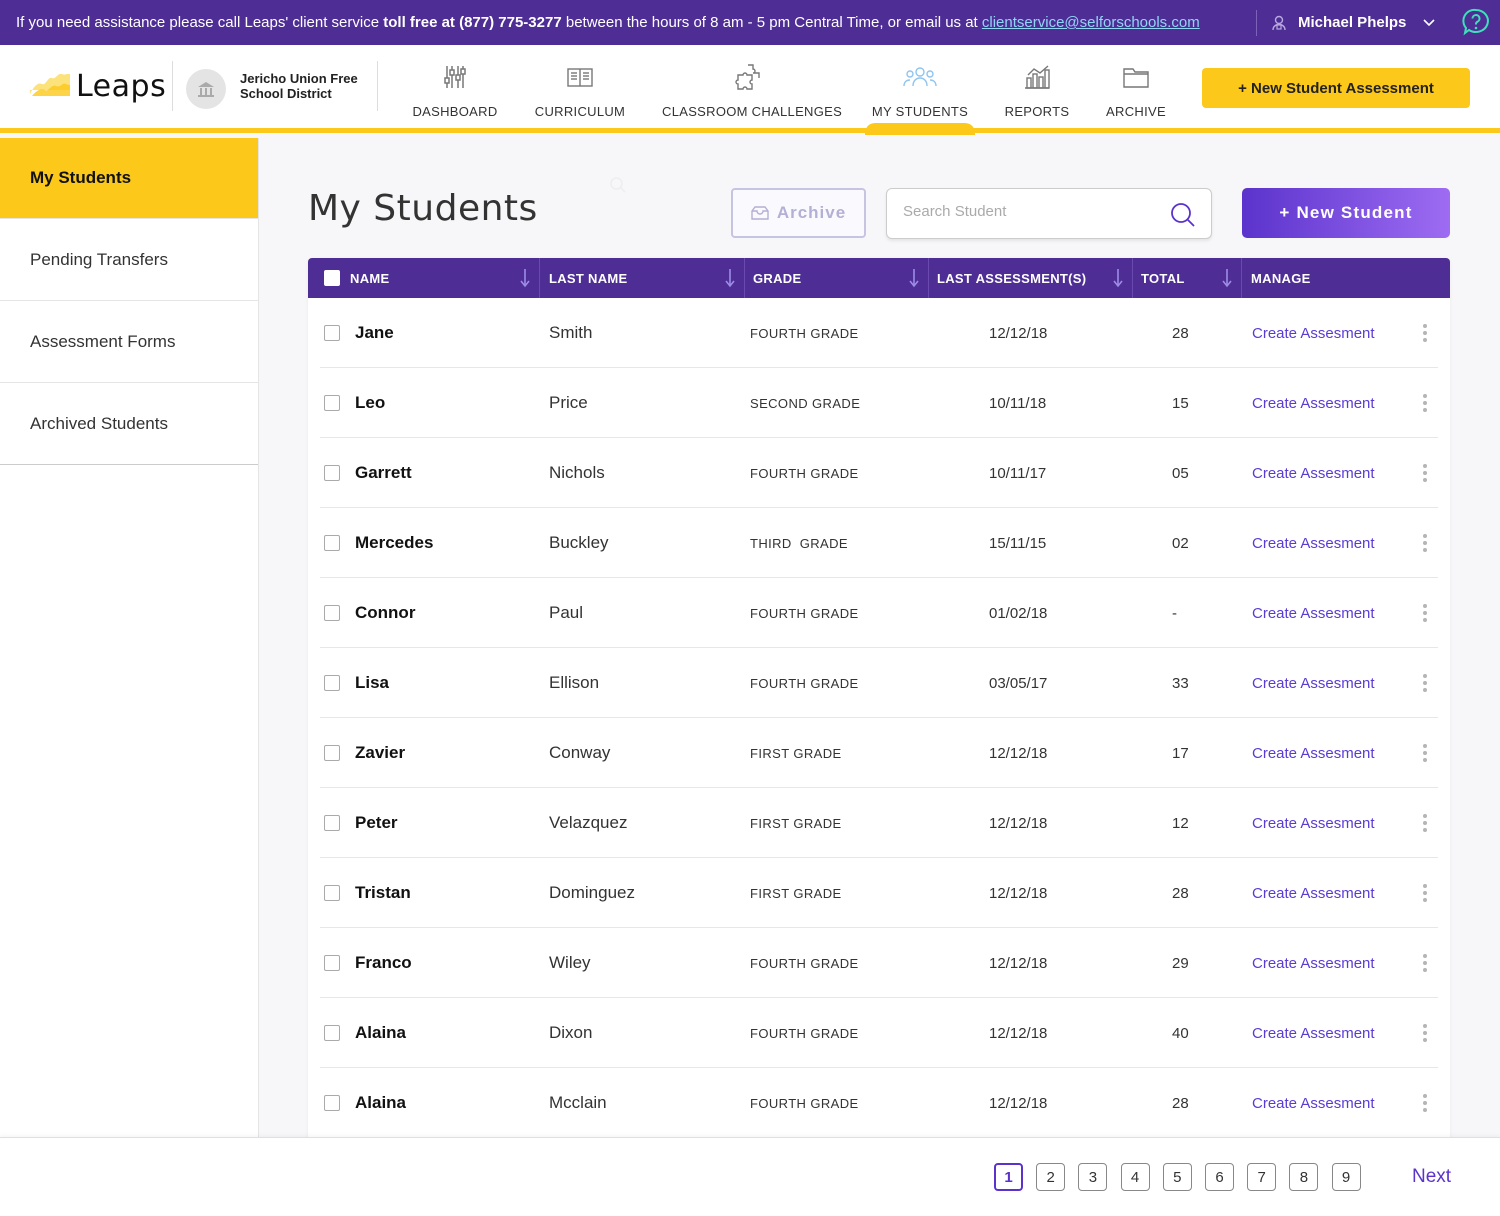 This screenshot has height=1216, width=1500. Describe the element at coordinates (381, 1032) in the screenshot. I see `first-name: Alaina` at that location.